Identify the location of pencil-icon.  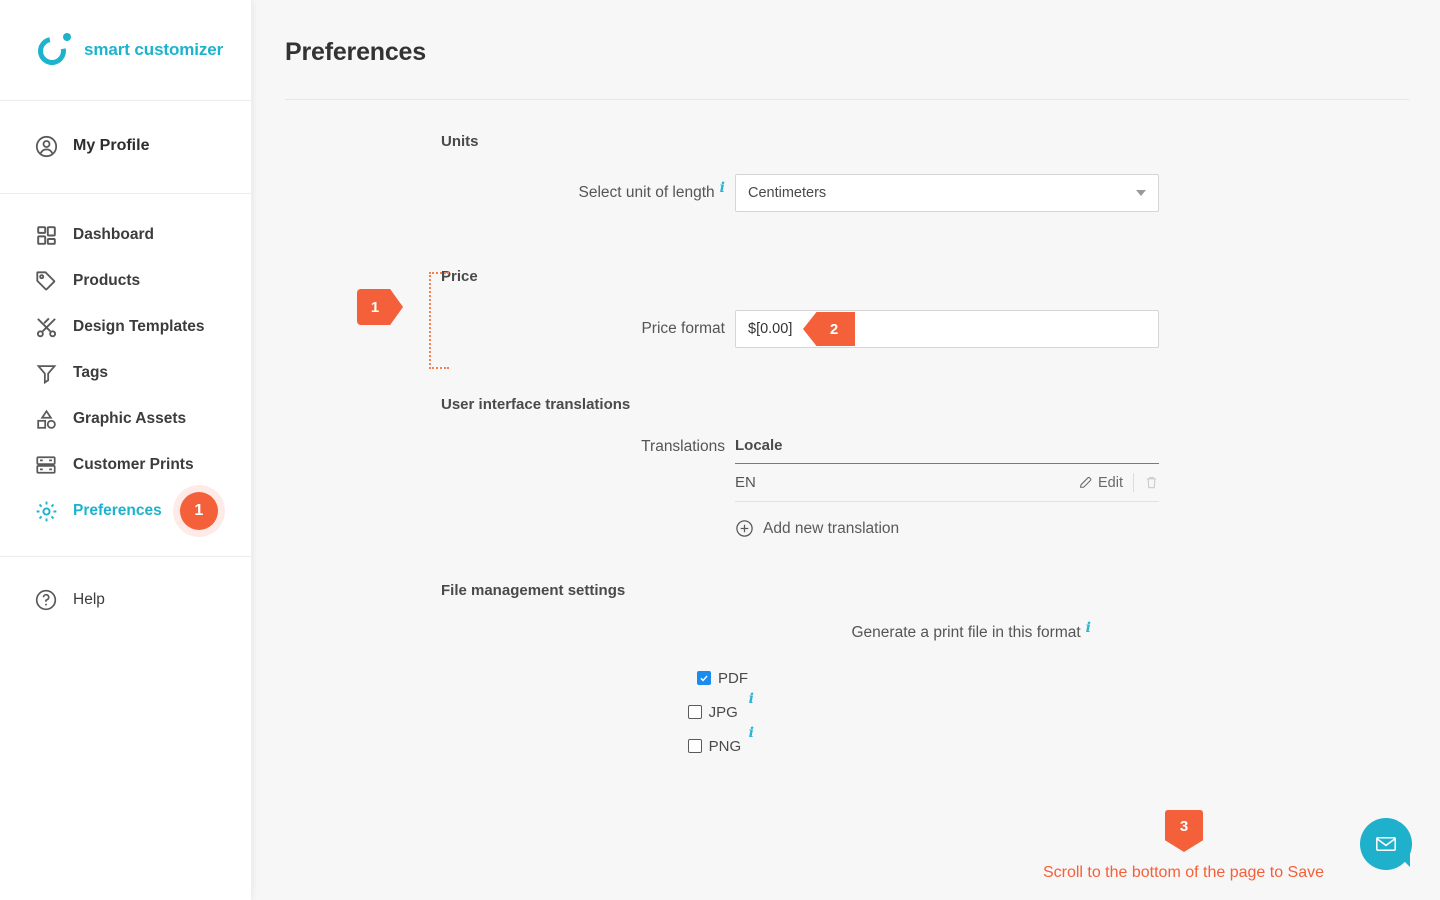
(1085, 482).